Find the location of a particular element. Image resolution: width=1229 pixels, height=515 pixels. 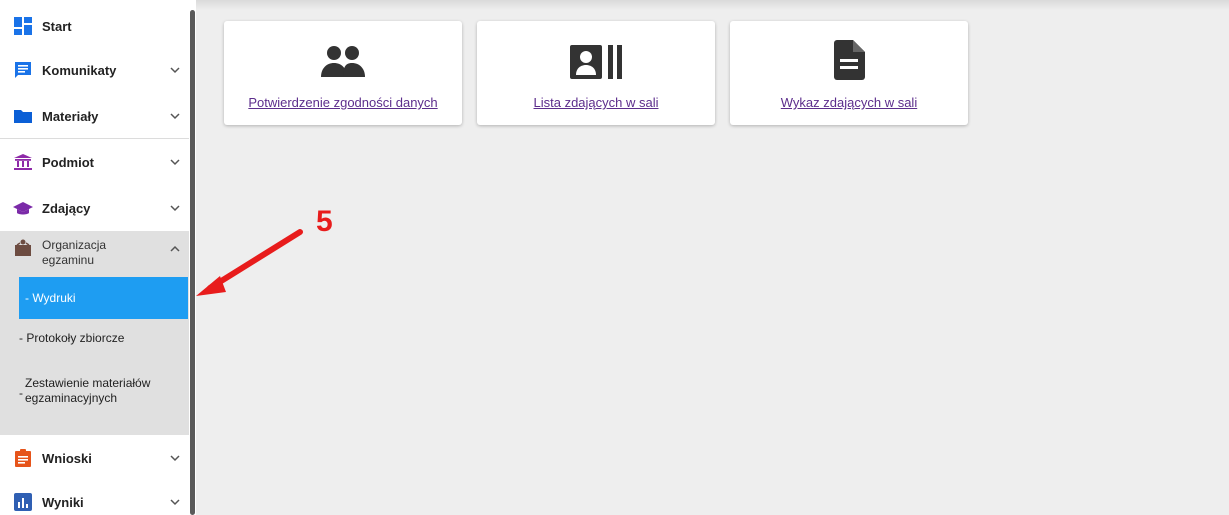

sidebar-item-podmiot: Podmiot is located at coordinates (94, 162).